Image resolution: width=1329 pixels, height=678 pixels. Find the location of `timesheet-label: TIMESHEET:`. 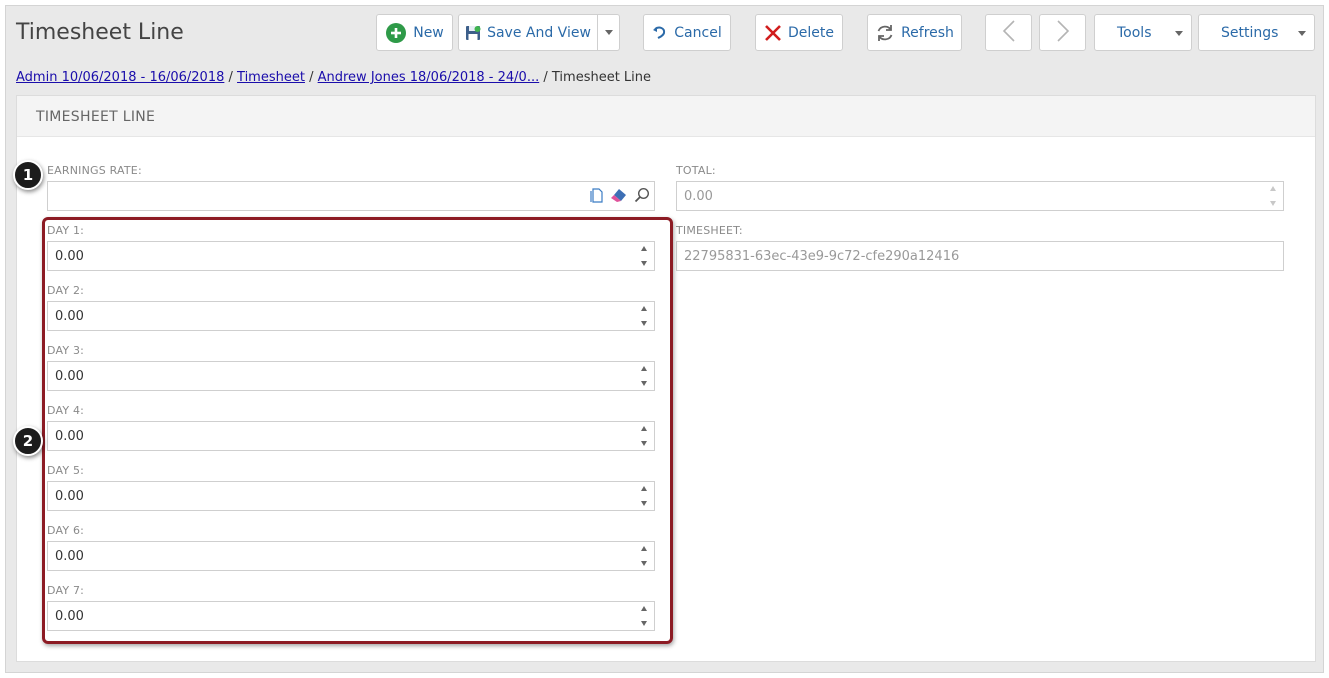

timesheet-label: TIMESHEET: is located at coordinates (709, 230).